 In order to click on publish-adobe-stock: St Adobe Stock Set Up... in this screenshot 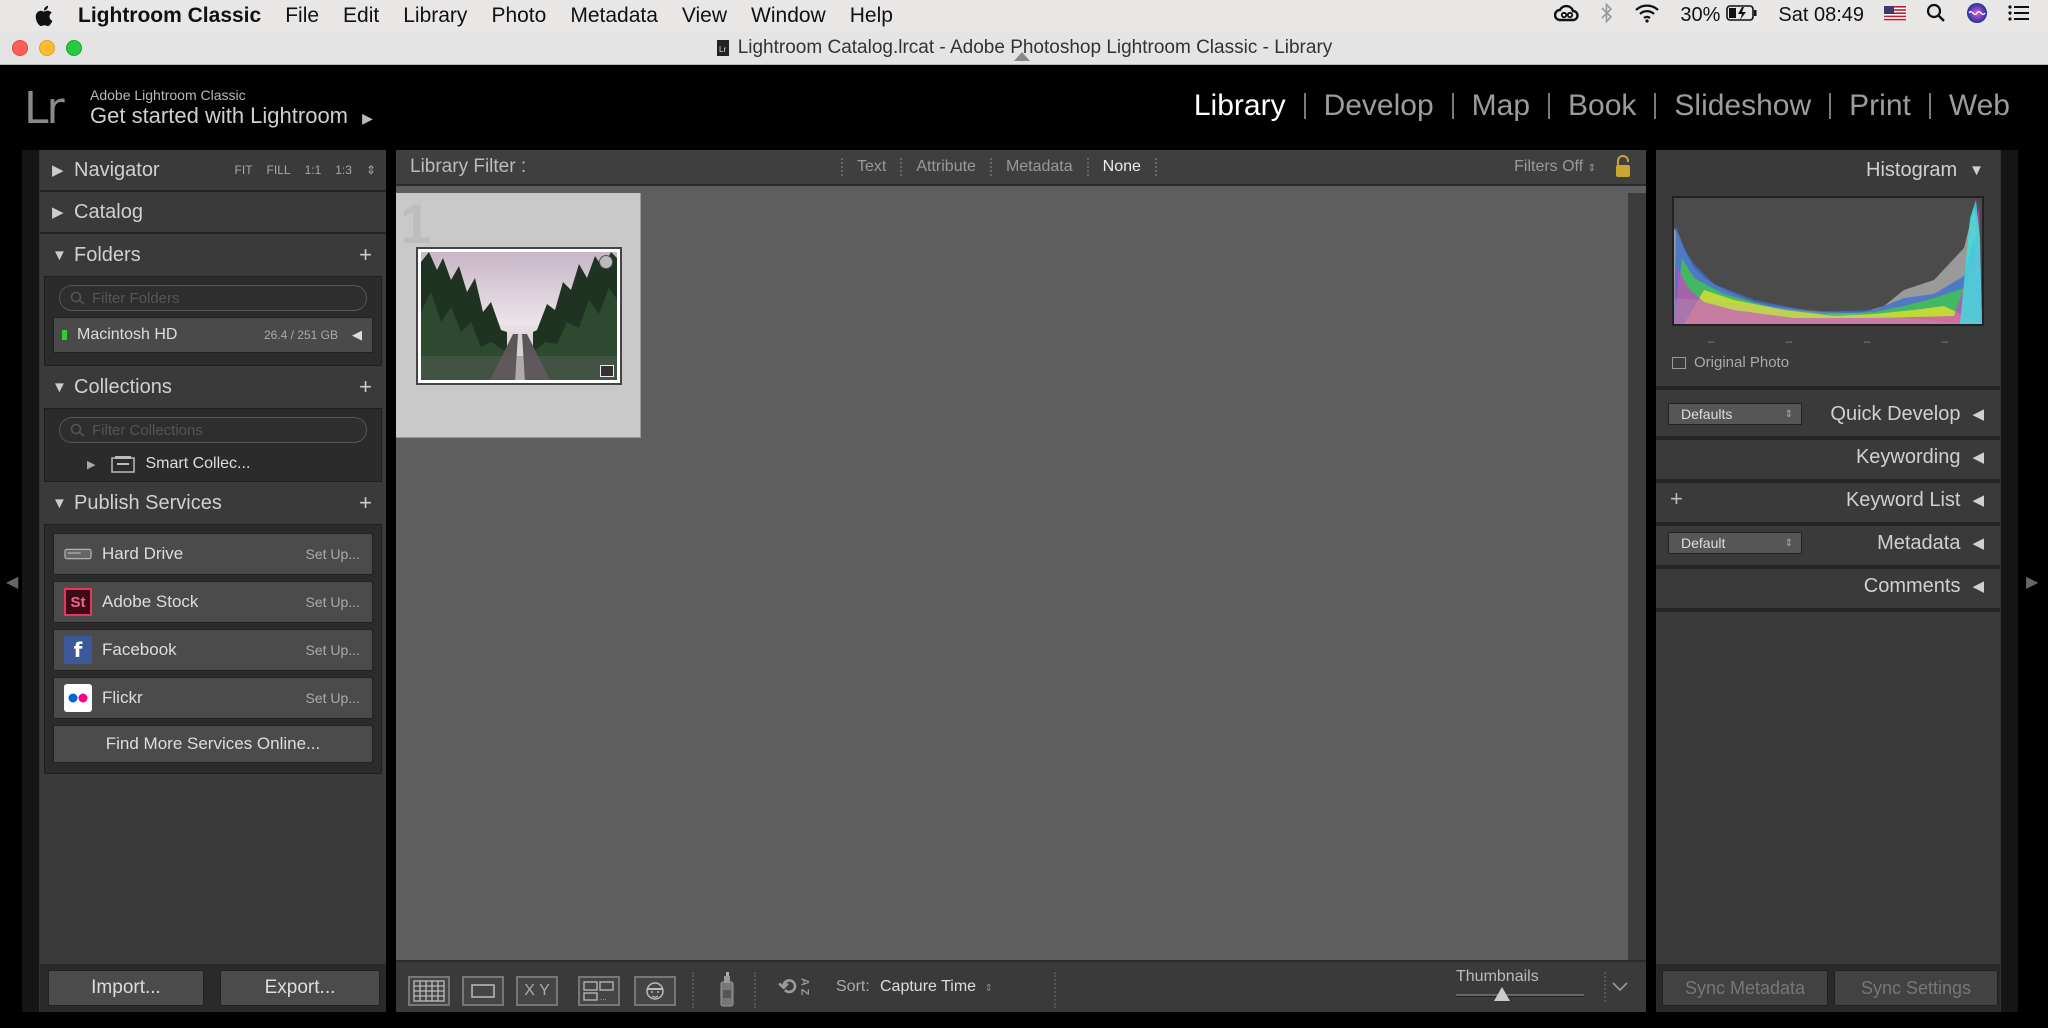, I will do `click(213, 602)`.